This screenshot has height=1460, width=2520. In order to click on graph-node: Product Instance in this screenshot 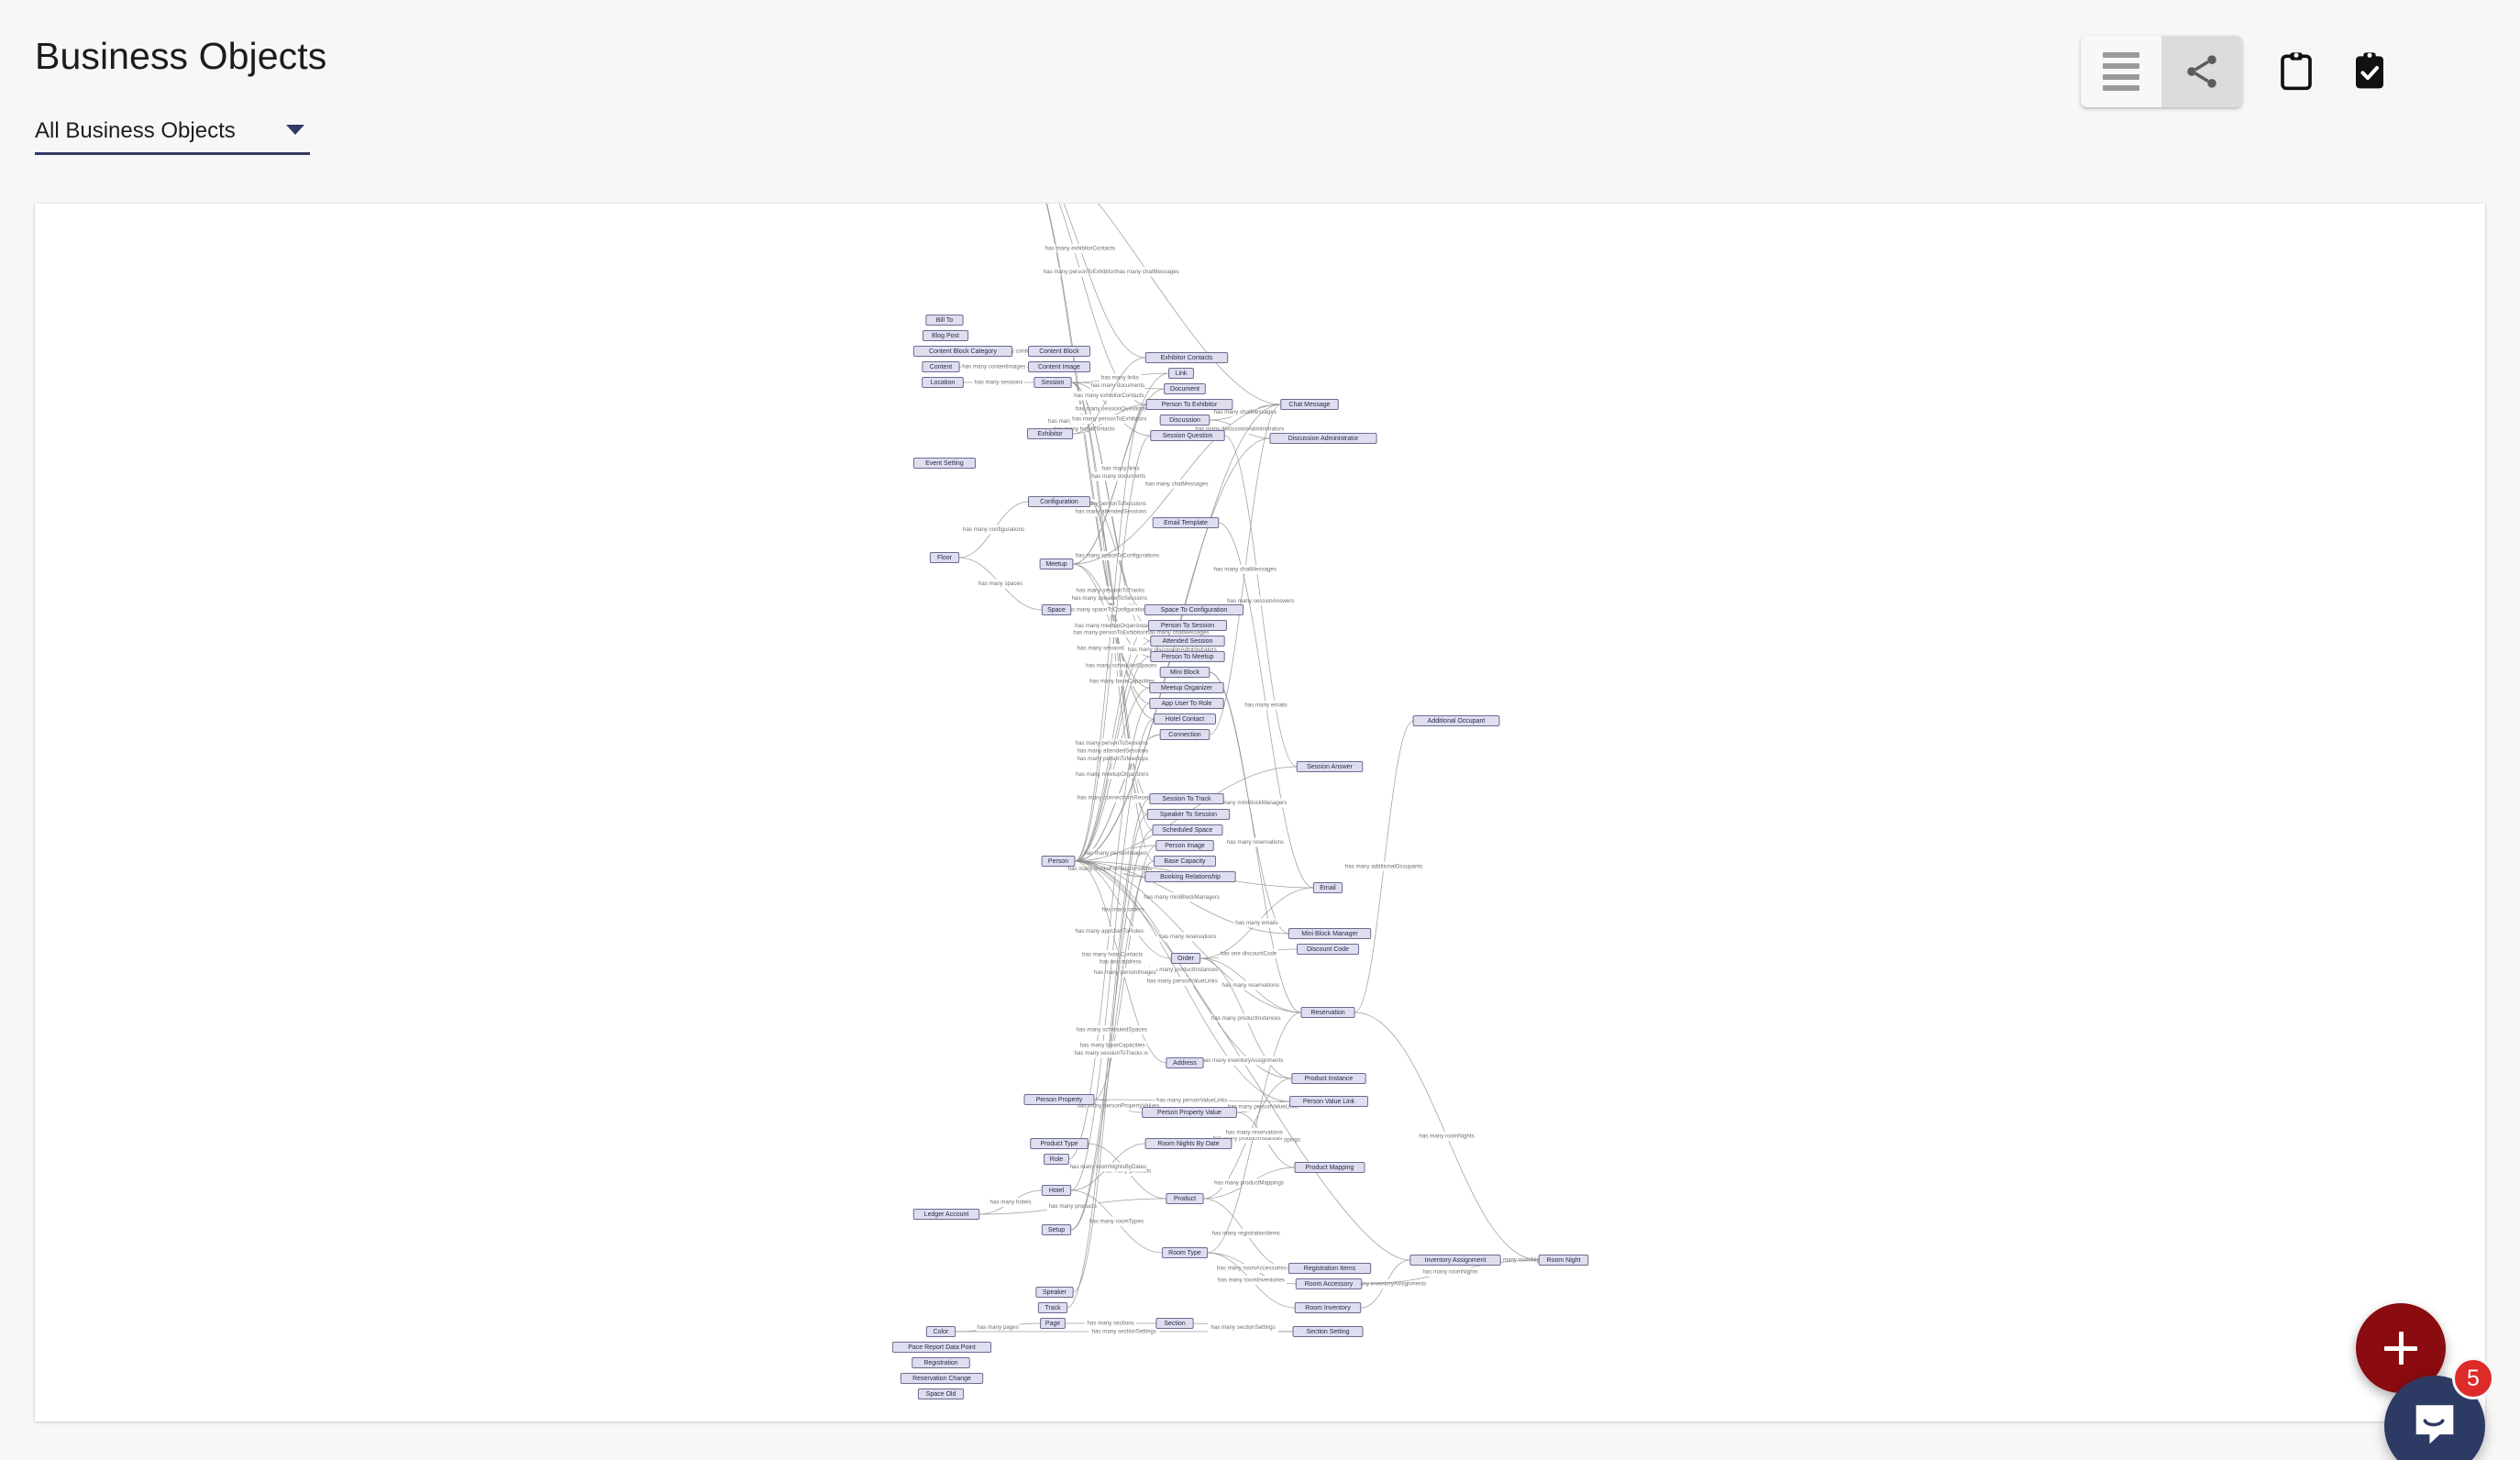, I will do `click(1328, 1078)`.